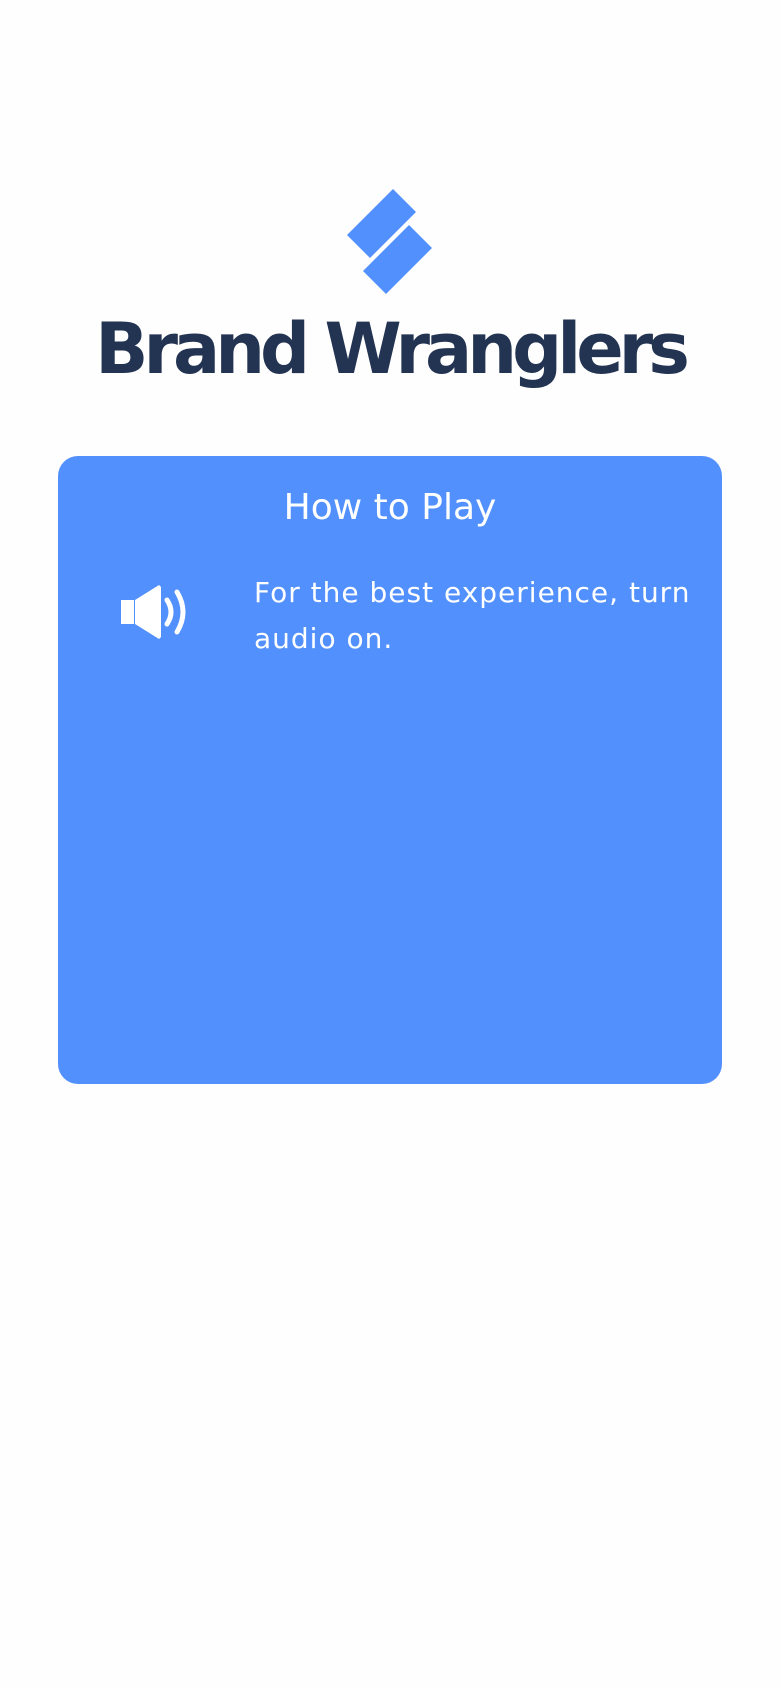 The height and width of the screenshot is (1688, 780). What do you see at coordinates (390, 507) in the screenshot?
I see `how-to-play-title: How to Play` at bounding box center [390, 507].